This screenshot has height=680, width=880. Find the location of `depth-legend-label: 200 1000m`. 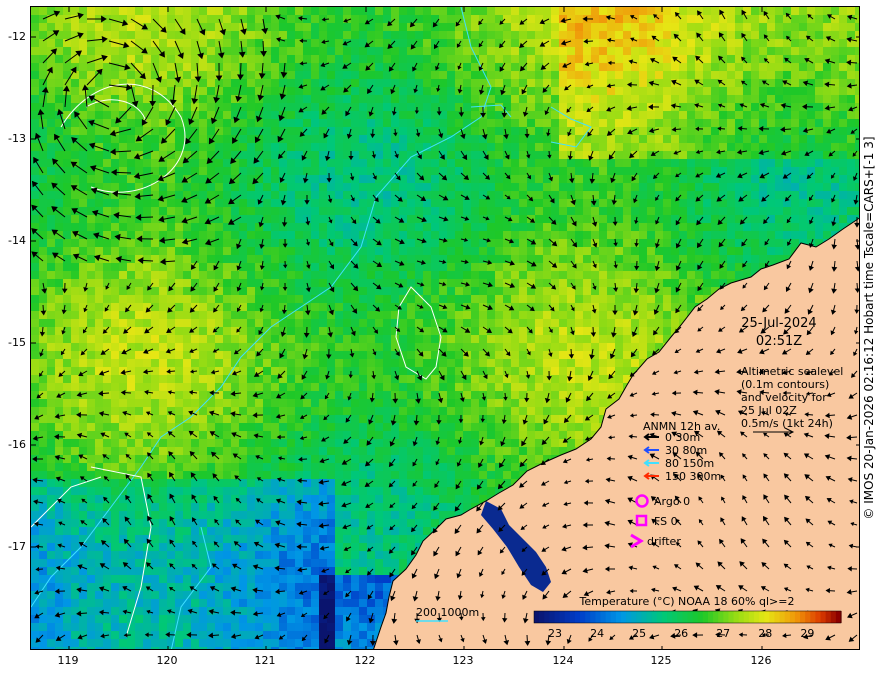

depth-legend-label: 200 1000m is located at coordinates (447, 612).